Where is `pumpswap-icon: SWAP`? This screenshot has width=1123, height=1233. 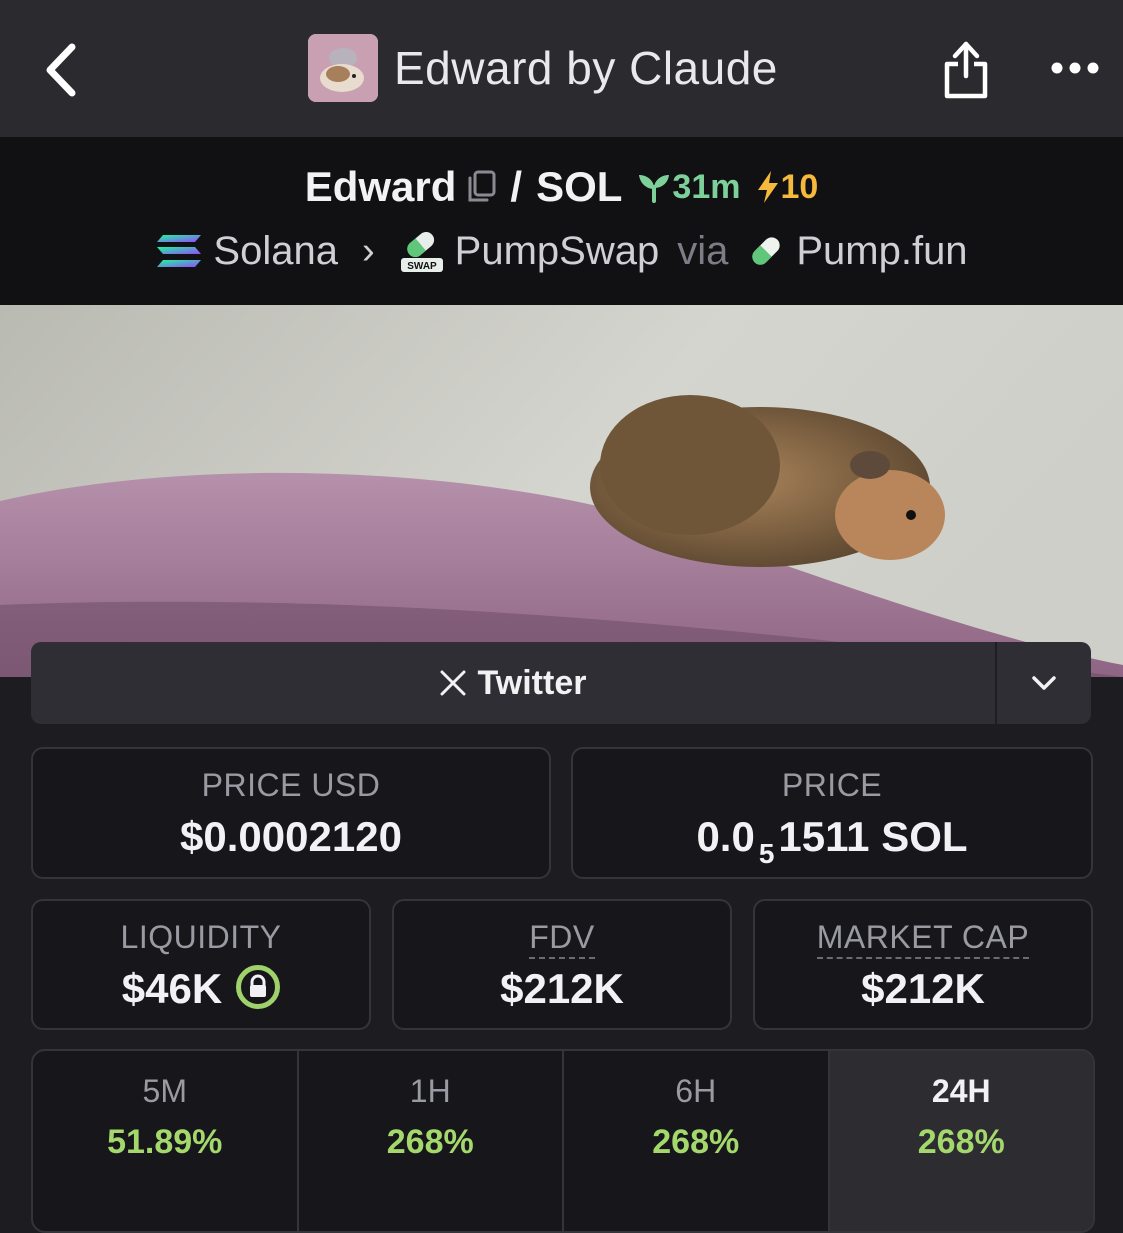
pumpswap-icon: SWAP is located at coordinates (421, 251).